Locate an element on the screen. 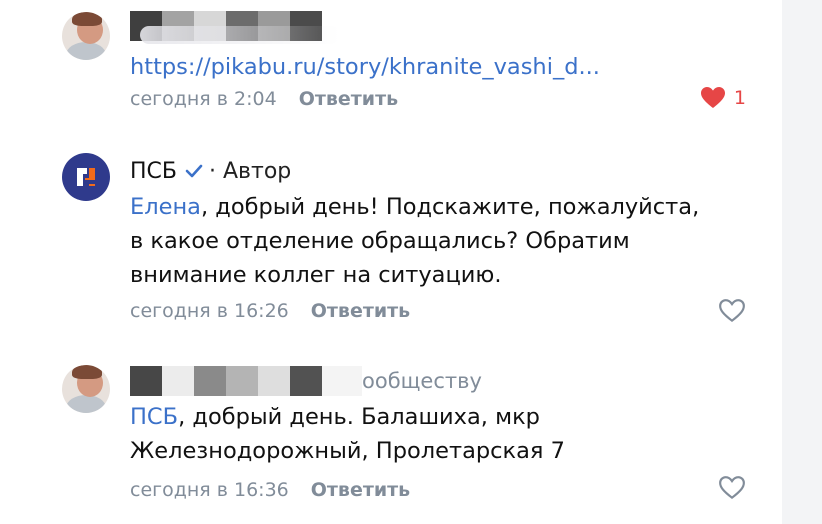  text-line-1: ПСБ, добрый день. Балашиха, мкр is located at coordinates (335, 417).